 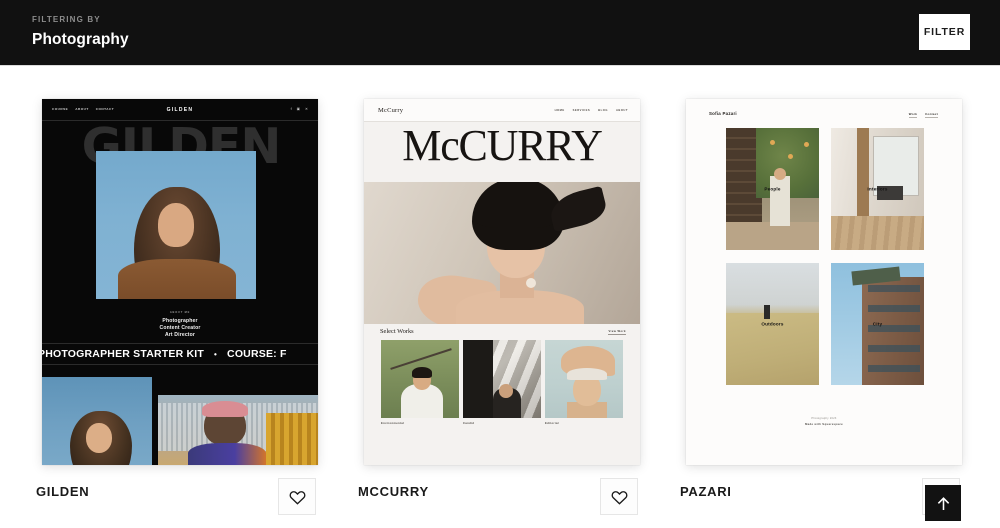 What do you see at coordinates (931, 115) in the screenshot?
I see `pazari-nav-link-contact: Contact` at bounding box center [931, 115].